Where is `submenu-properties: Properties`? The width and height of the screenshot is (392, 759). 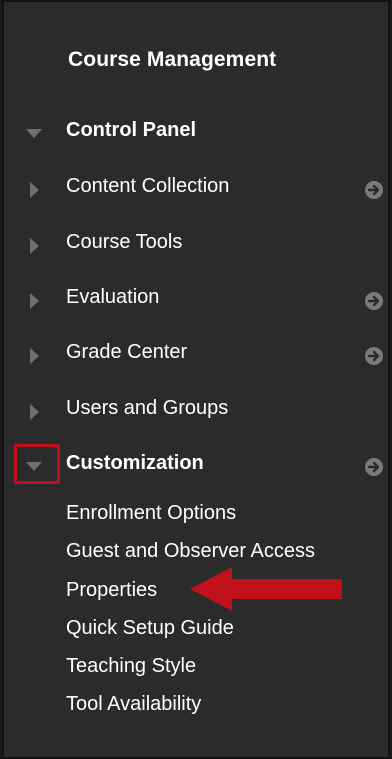
submenu-properties: Properties is located at coordinates (111, 590).